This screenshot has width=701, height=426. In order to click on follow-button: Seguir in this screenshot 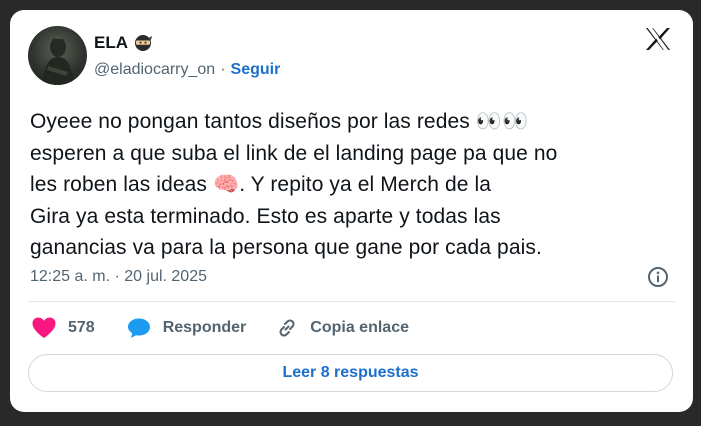, I will do `click(256, 70)`.